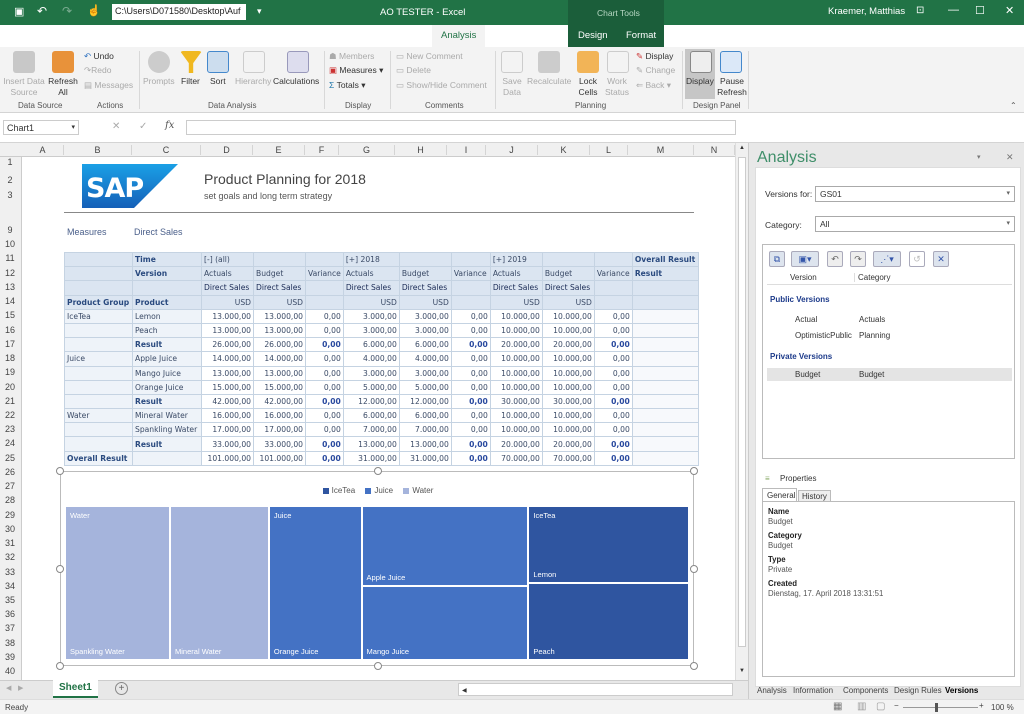  Describe the element at coordinates (98, 359) in the screenshot. I see `row-label-cell: Juice` at that location.